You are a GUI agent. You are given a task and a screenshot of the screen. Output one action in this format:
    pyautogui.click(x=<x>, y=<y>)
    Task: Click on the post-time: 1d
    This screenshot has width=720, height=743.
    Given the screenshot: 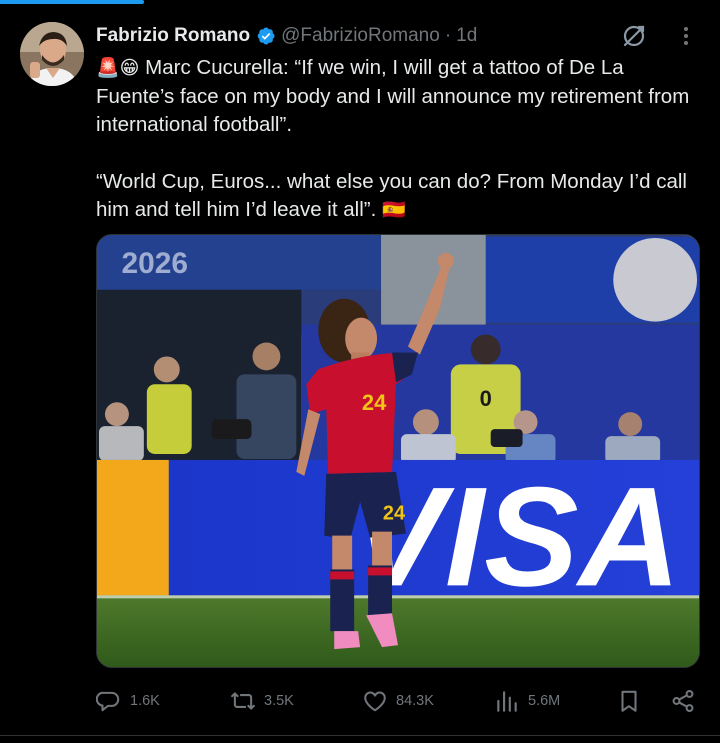 What is the action you would take?
    pyautogui.click(x=466, y=36)
    